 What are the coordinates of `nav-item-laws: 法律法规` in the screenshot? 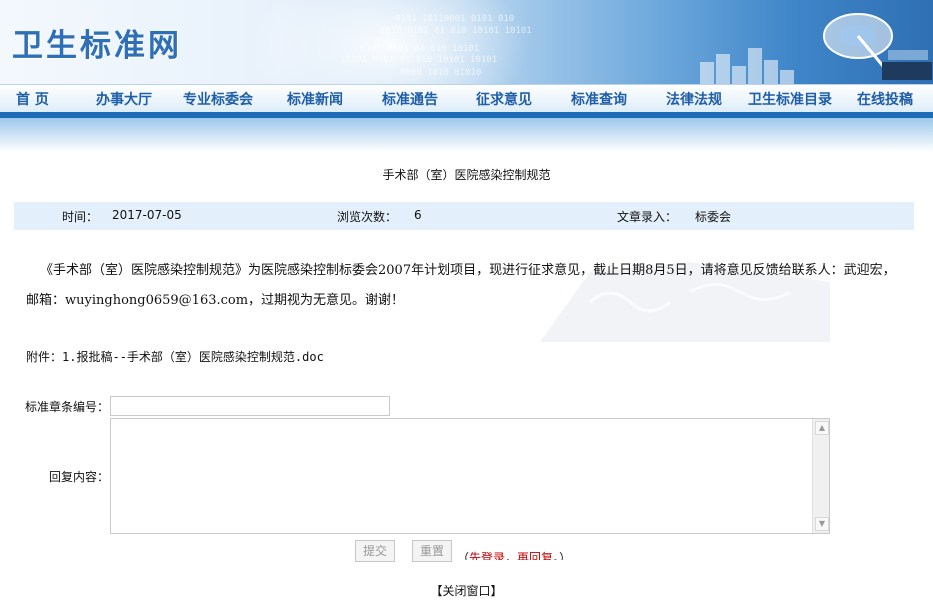 It's located at (694, 99).